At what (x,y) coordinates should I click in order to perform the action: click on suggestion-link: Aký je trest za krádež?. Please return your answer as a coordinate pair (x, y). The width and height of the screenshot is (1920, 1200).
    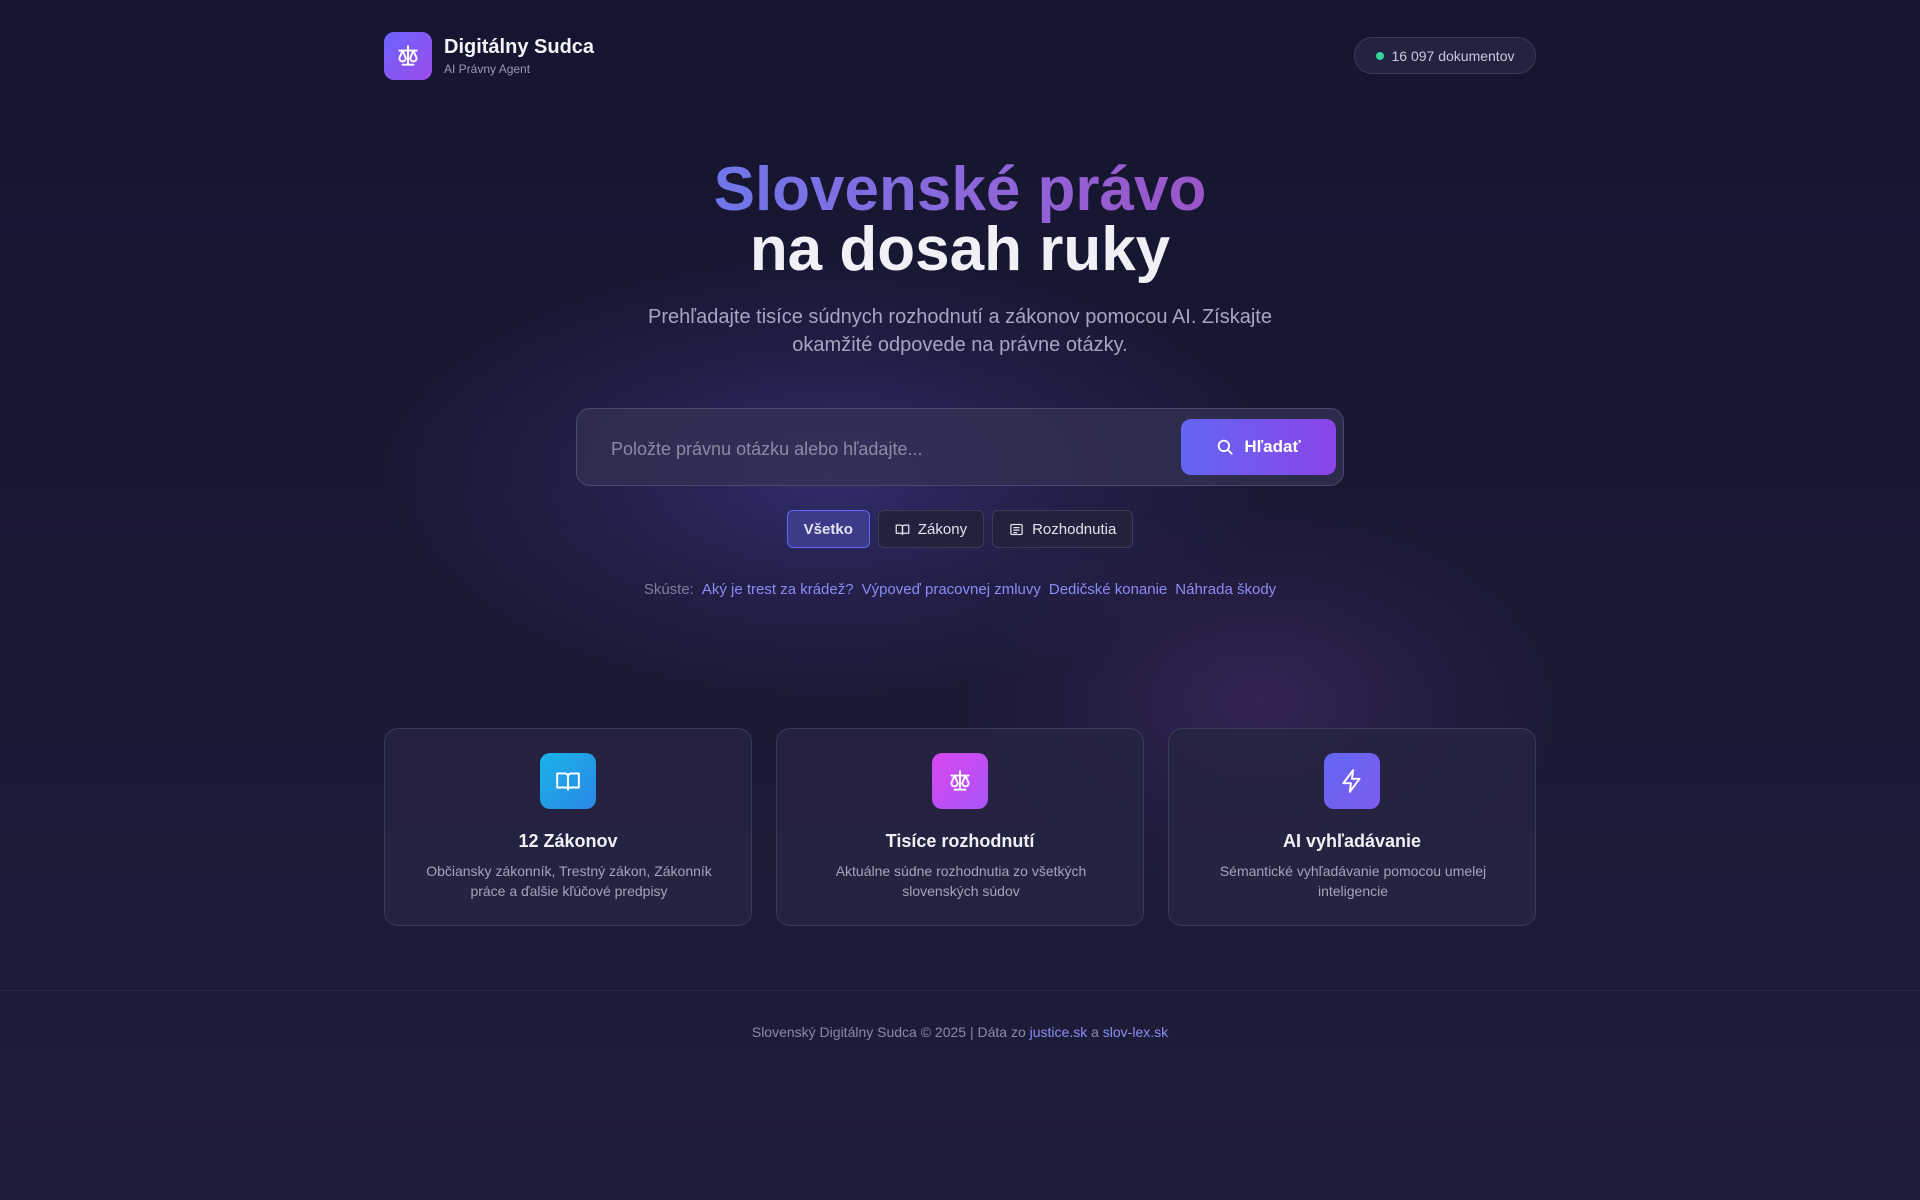
    Looking at the image, I should click on (778, 590).